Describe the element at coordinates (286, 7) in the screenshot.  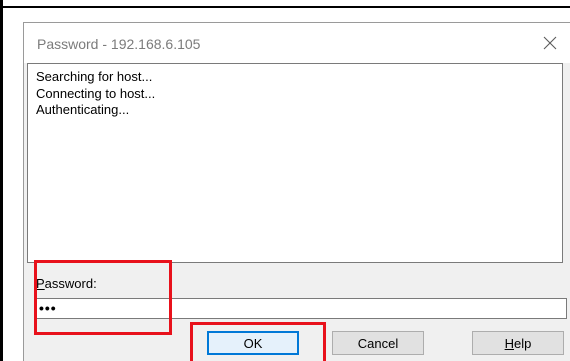
I see `background-edge-top` at that location.